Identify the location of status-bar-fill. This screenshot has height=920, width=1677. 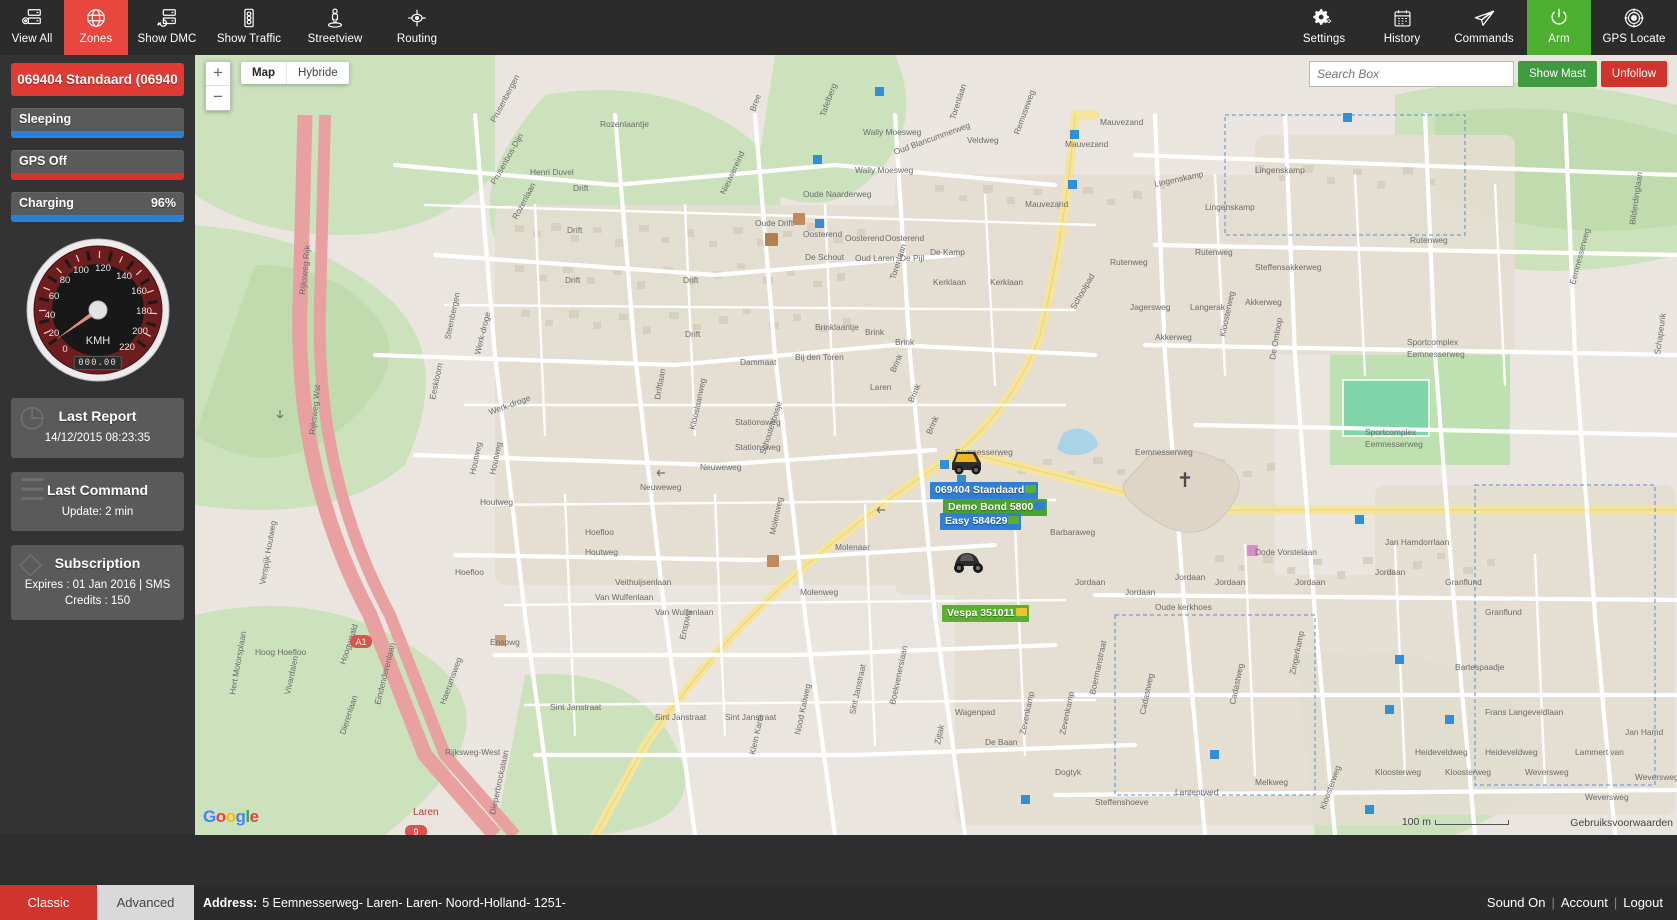
(97, 134).